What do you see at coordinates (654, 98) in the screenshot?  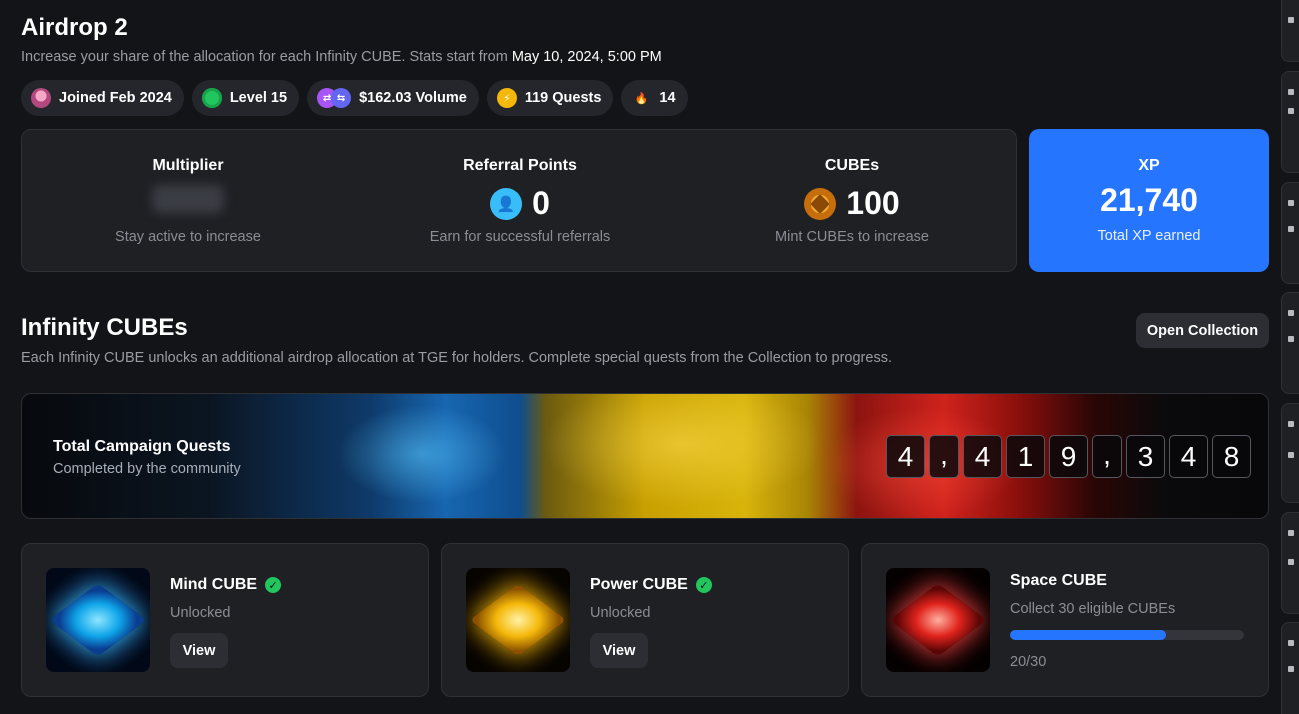 I see `streak-pill: 🔥 14` at bounding box center [654, 98].